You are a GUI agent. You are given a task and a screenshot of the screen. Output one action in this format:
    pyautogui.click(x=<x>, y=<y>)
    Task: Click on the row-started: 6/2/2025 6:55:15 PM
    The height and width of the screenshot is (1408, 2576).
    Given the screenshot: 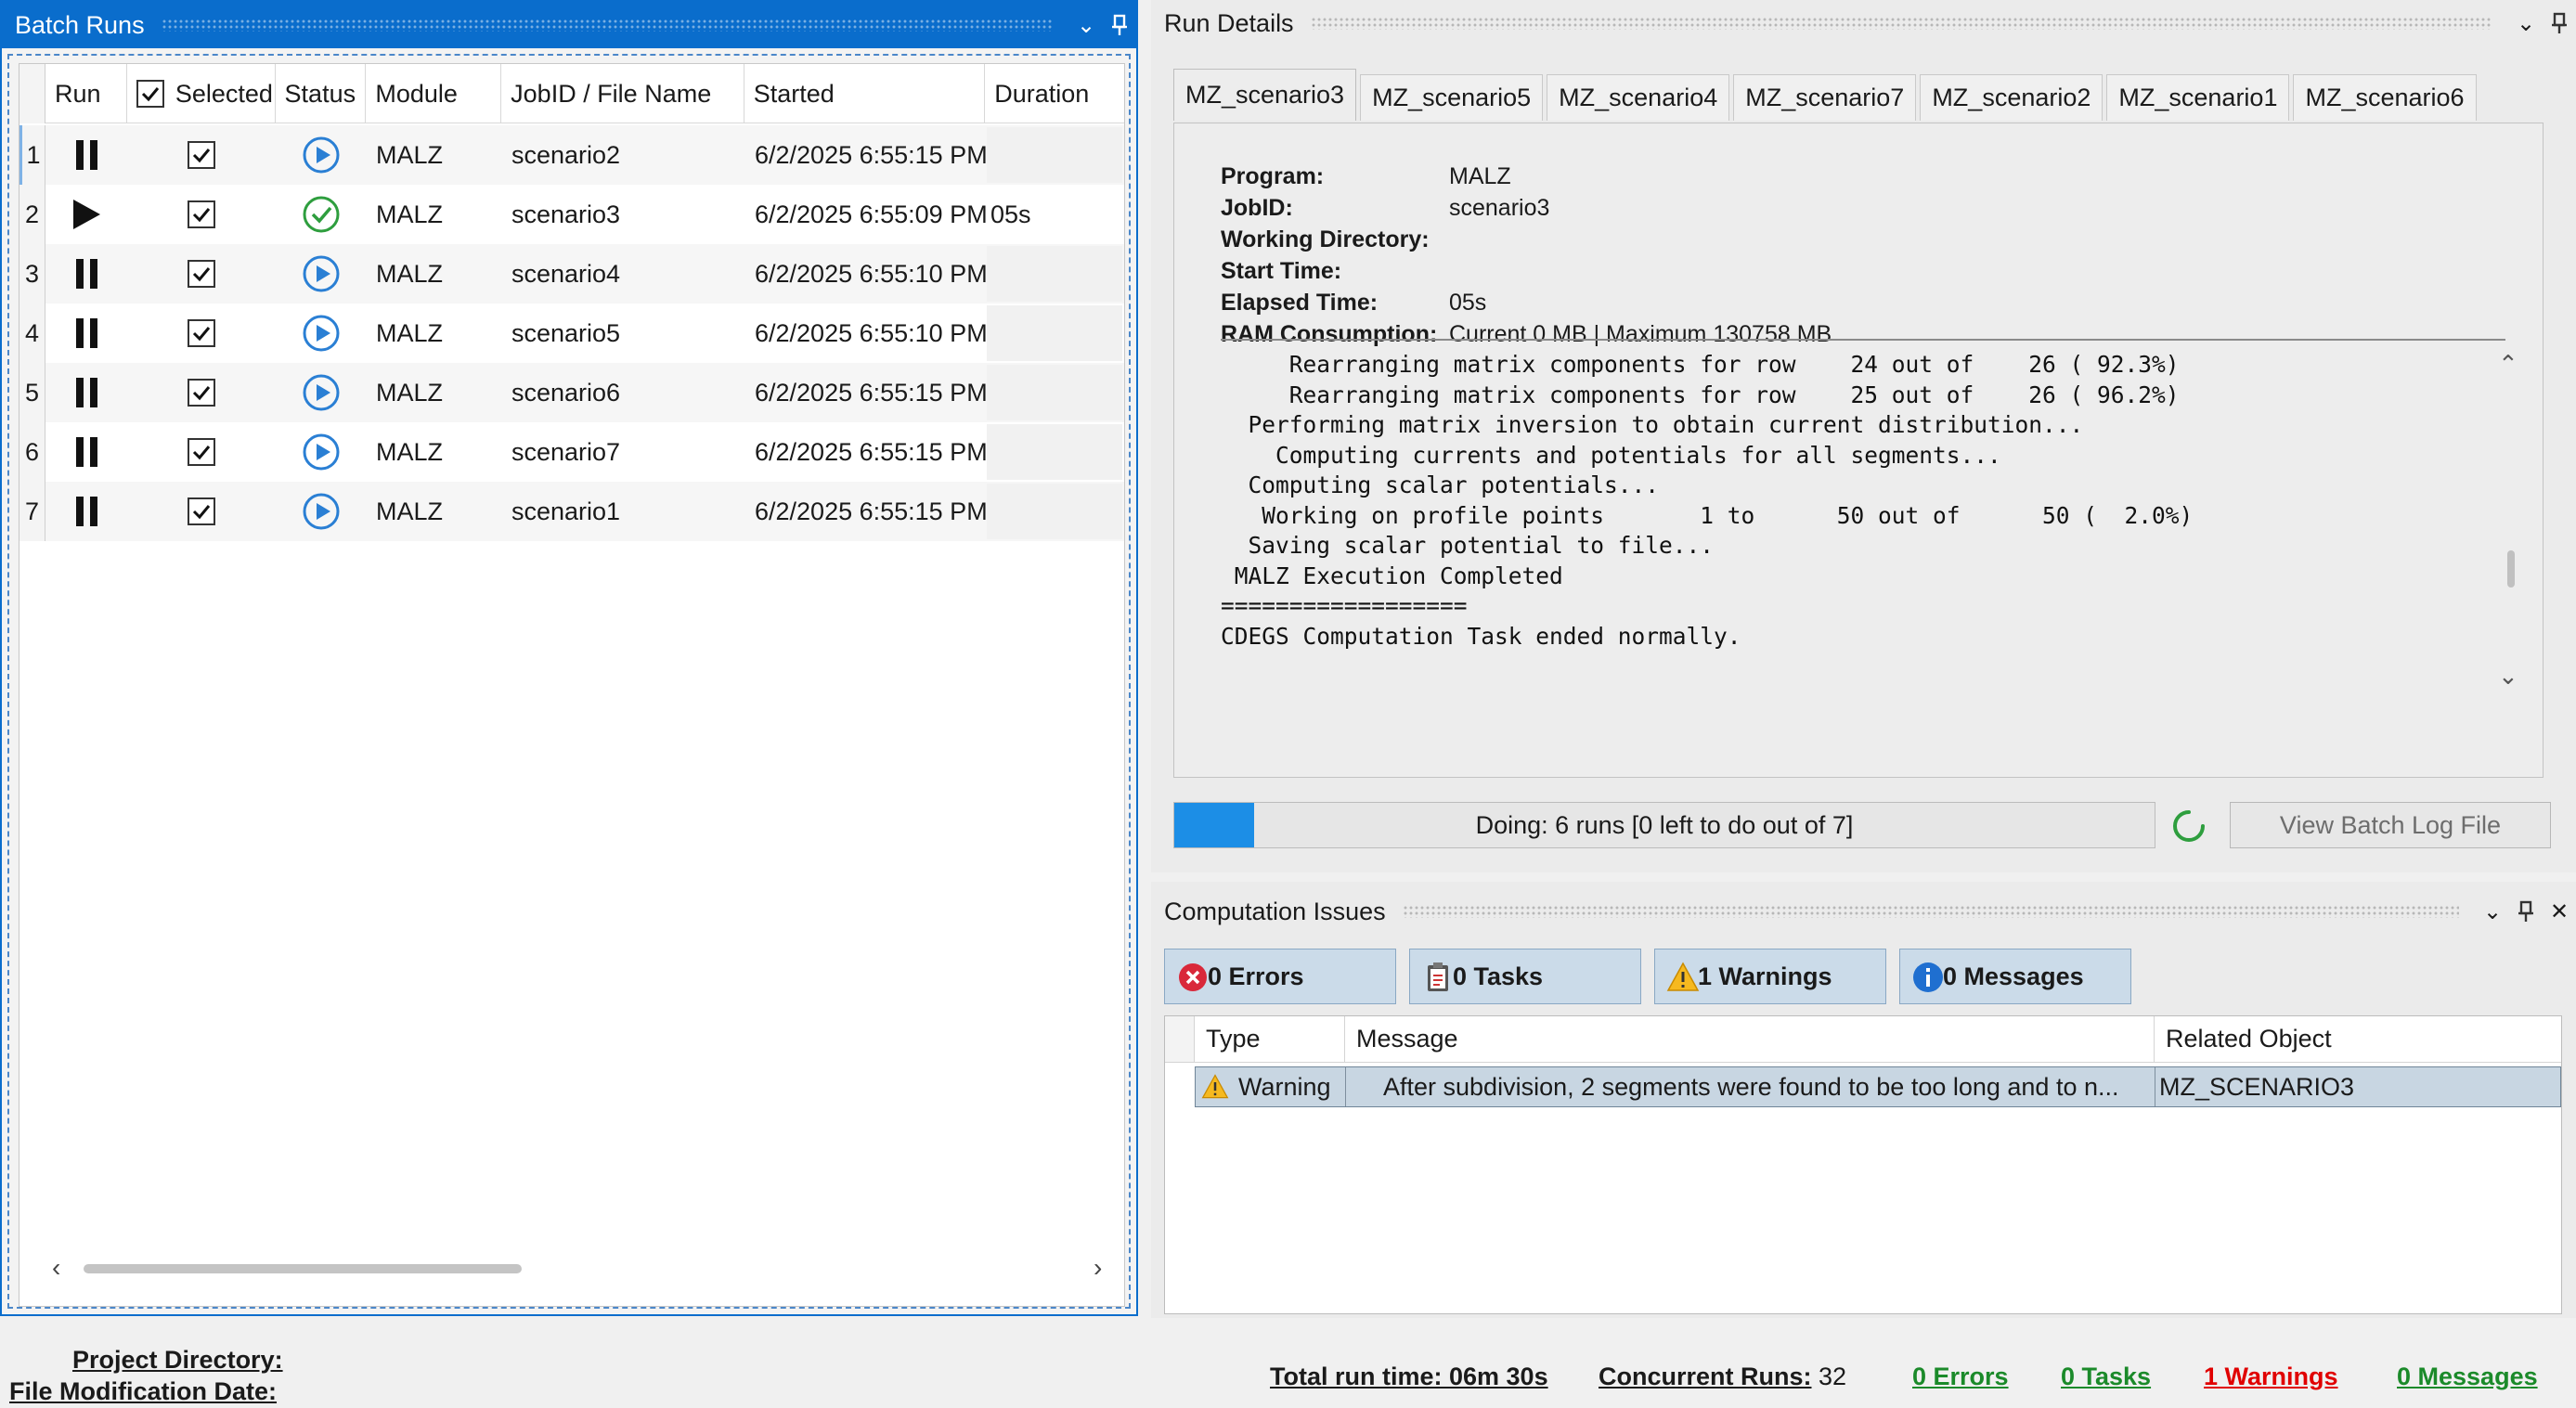 What is the action you would take?
    pyautogui.click(x=871, y=392)
    